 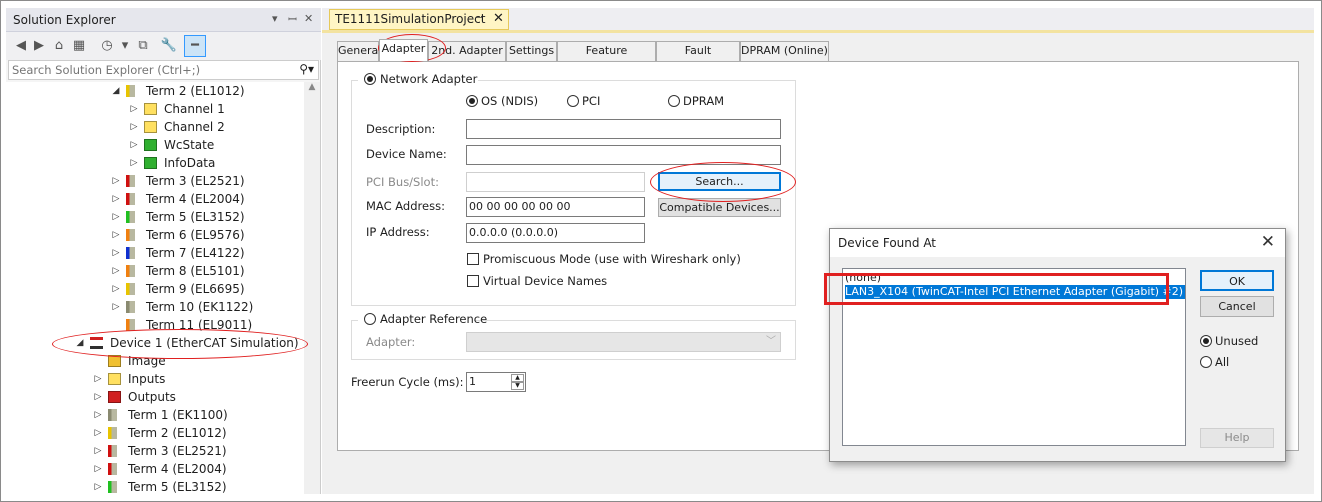 I want to click on virtual-names-checkbox, so click(x=473, y=281).